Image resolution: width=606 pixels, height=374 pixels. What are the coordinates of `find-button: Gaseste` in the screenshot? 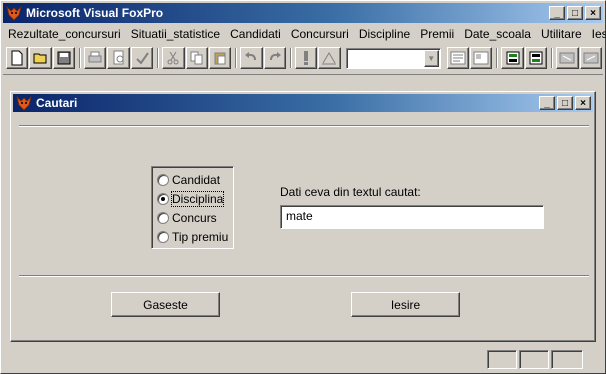 It's located at (165, 304).